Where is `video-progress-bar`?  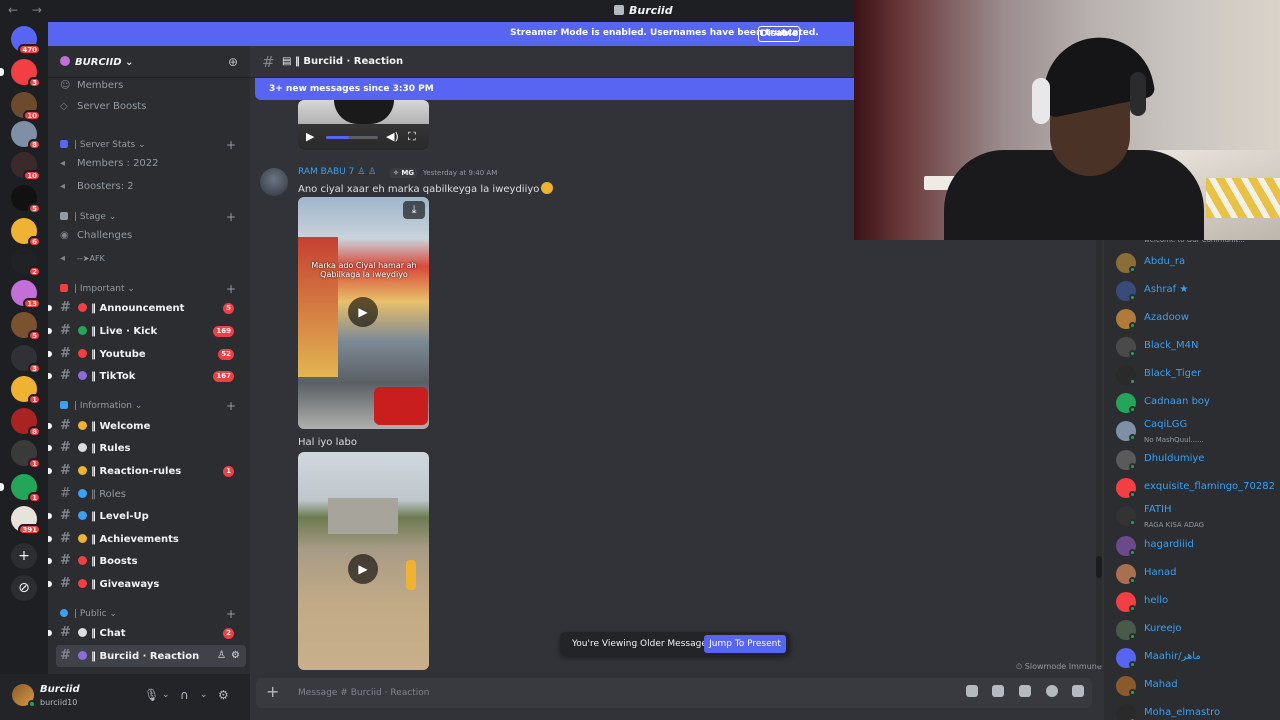
video-progress-bar is located at coordinates (352, 137).